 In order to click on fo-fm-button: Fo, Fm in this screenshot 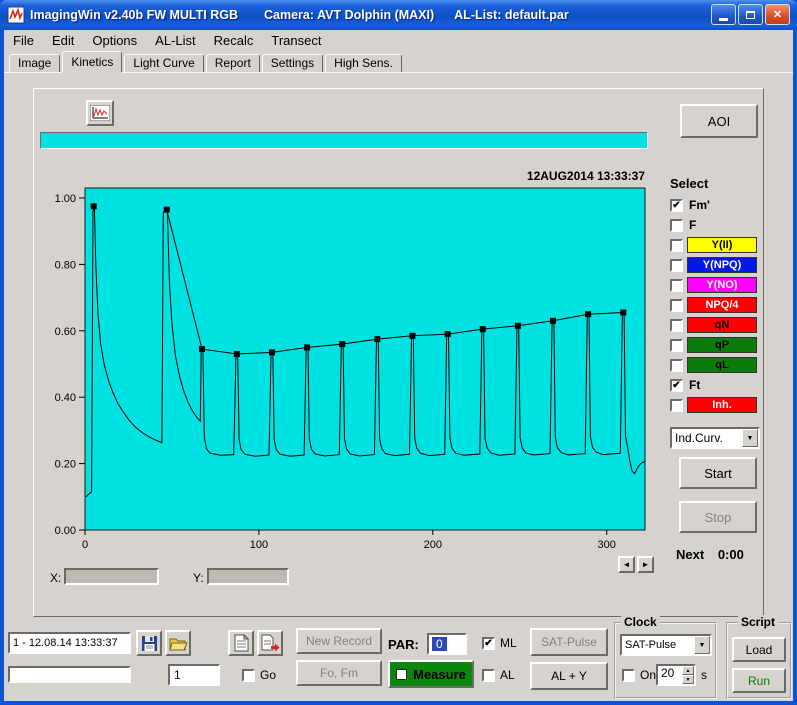, I will do `click(339, 673)`.